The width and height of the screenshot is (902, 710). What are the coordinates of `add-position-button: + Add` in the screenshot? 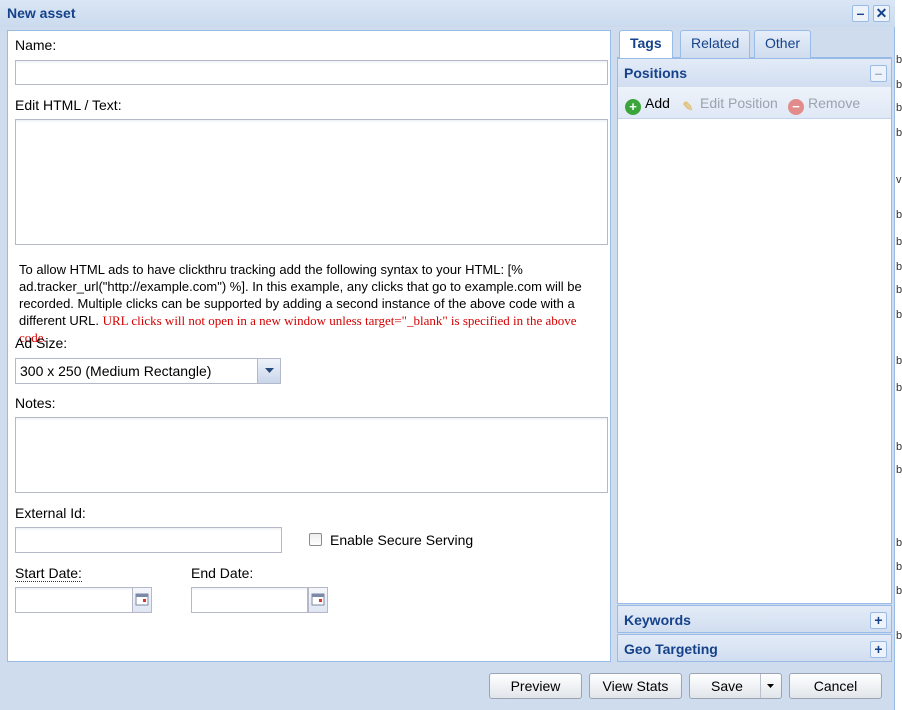 It's located at (647, 105).